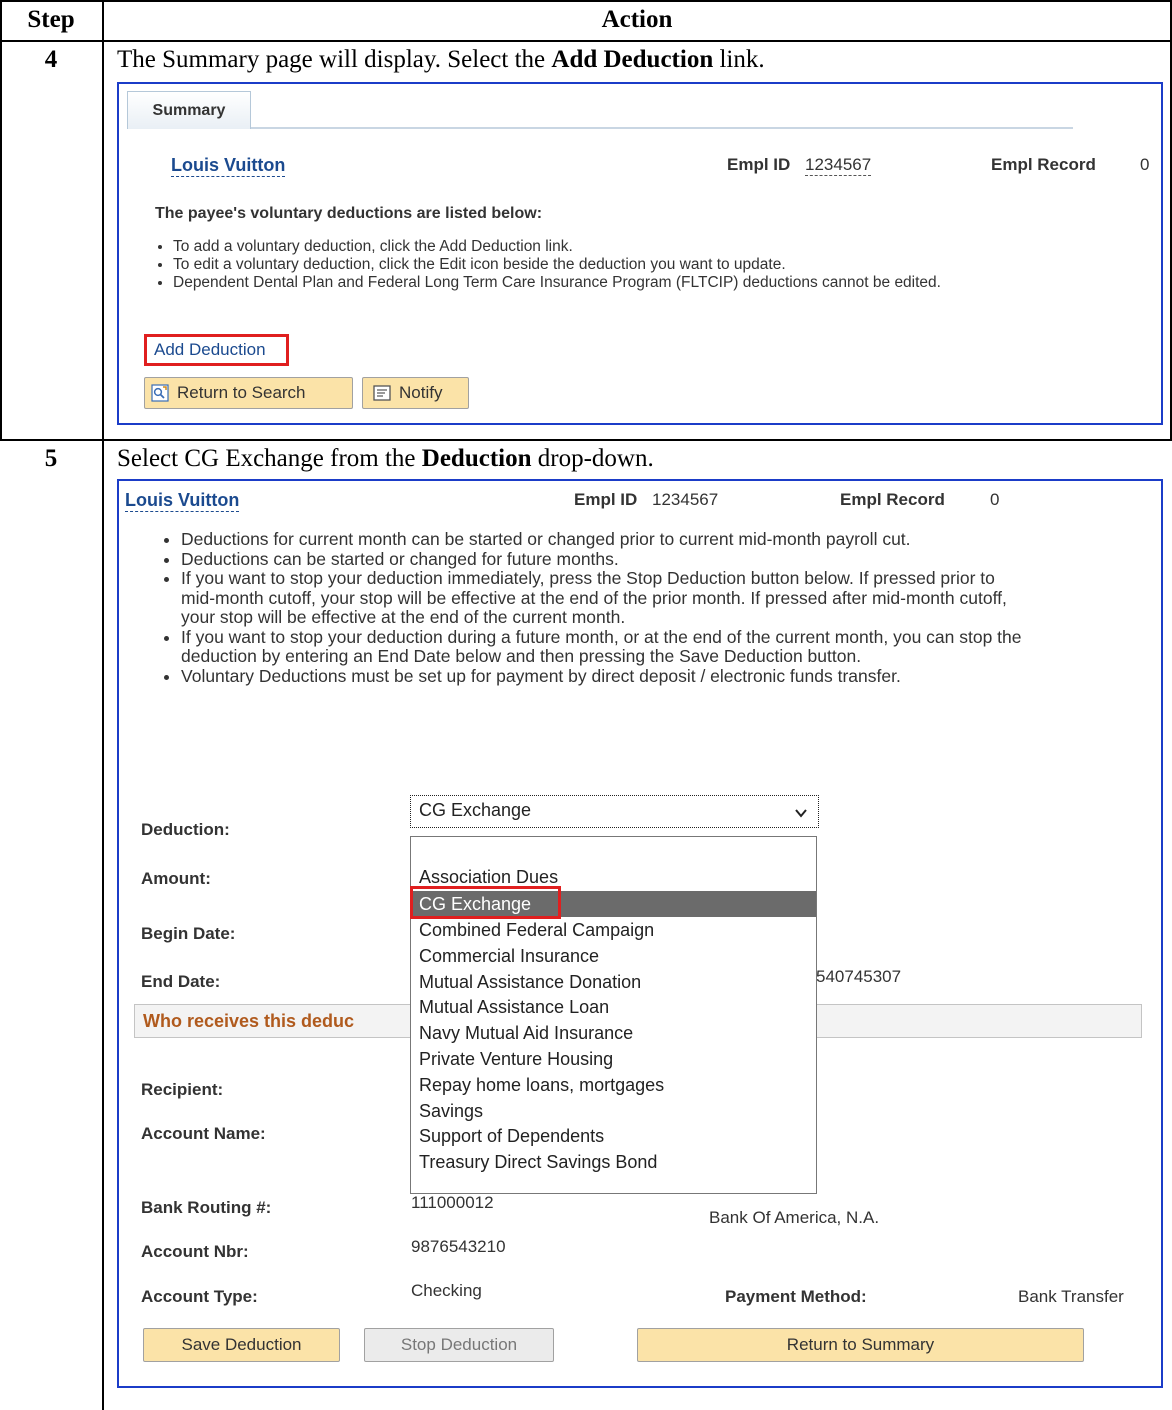 The height and width of the screenshot is (1410, 1172). What do you see at coordinates (613, 982) in the screenshot?
I see `dropdown-option: Mutual Assistance Donation` at bounding box center [613, 982].